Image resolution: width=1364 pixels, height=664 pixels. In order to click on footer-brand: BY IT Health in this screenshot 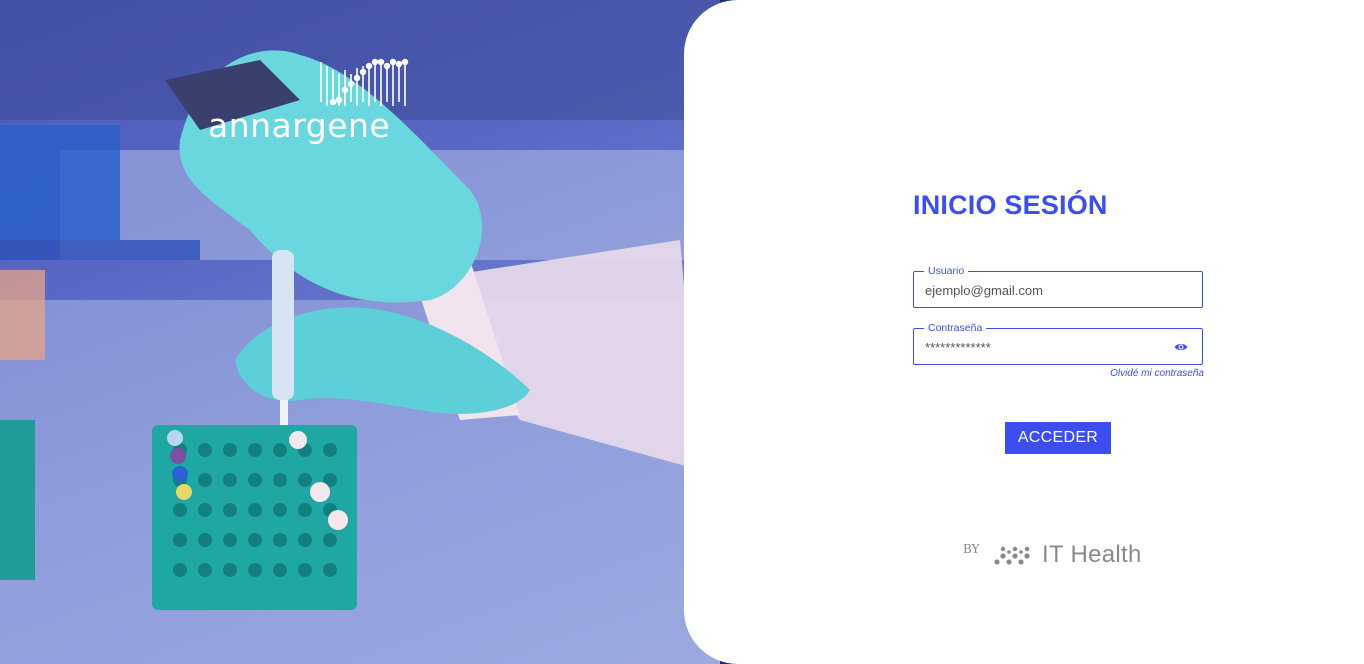, I will do `click(1068, 556)`.